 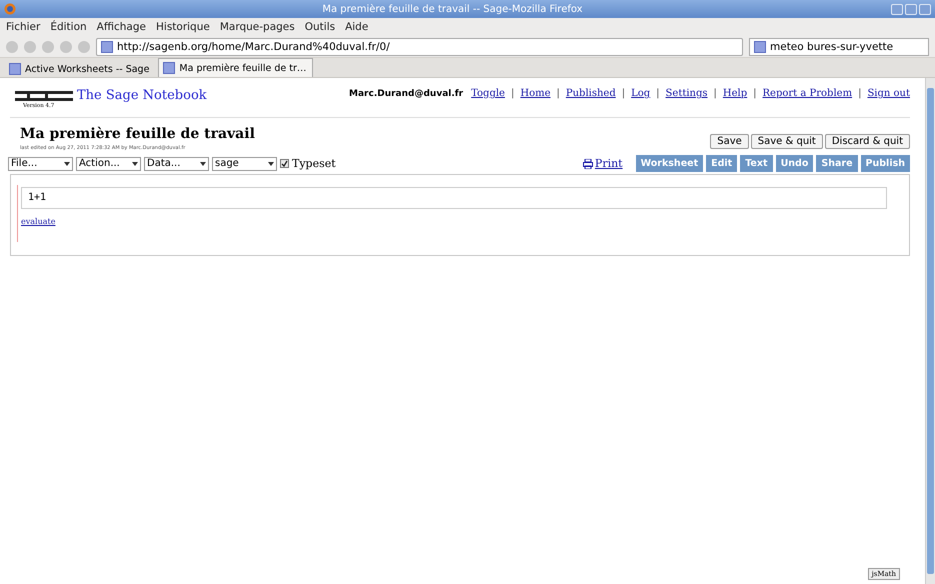 What do you see at coordinates (888, 93) in the screenshot?
I see `nav-link: Sign out` at bounding box center [888, 93].